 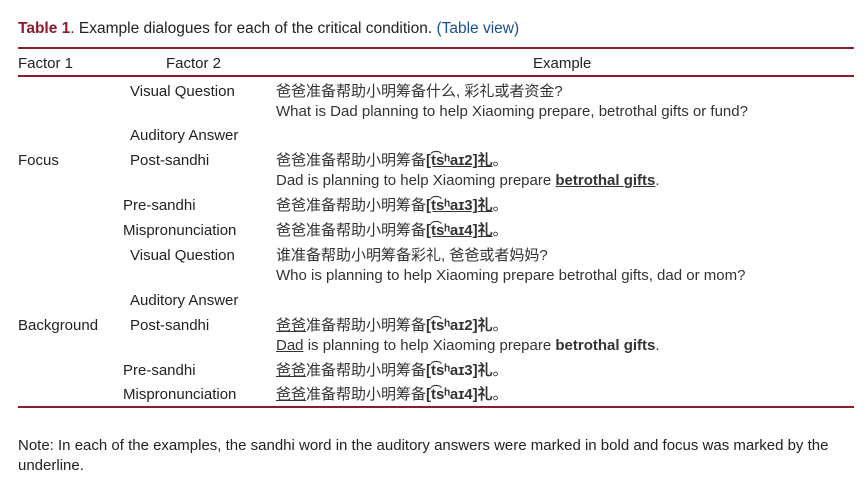 What do you see at coordinates (562, 63) in the screenshot?
I see `header-example: Example` at bounding box center [562, 63].